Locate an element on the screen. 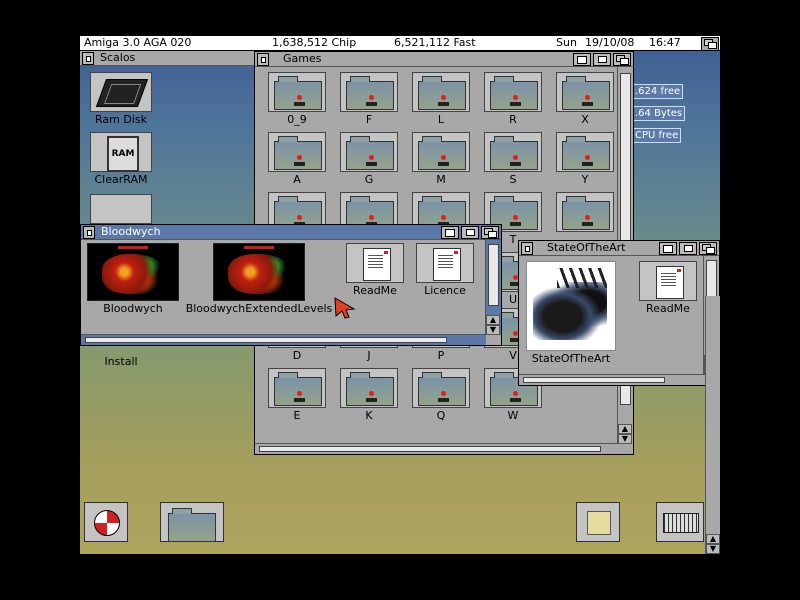  fast-memory: 6,521,112 Fast is located at coordinates (435, 42).